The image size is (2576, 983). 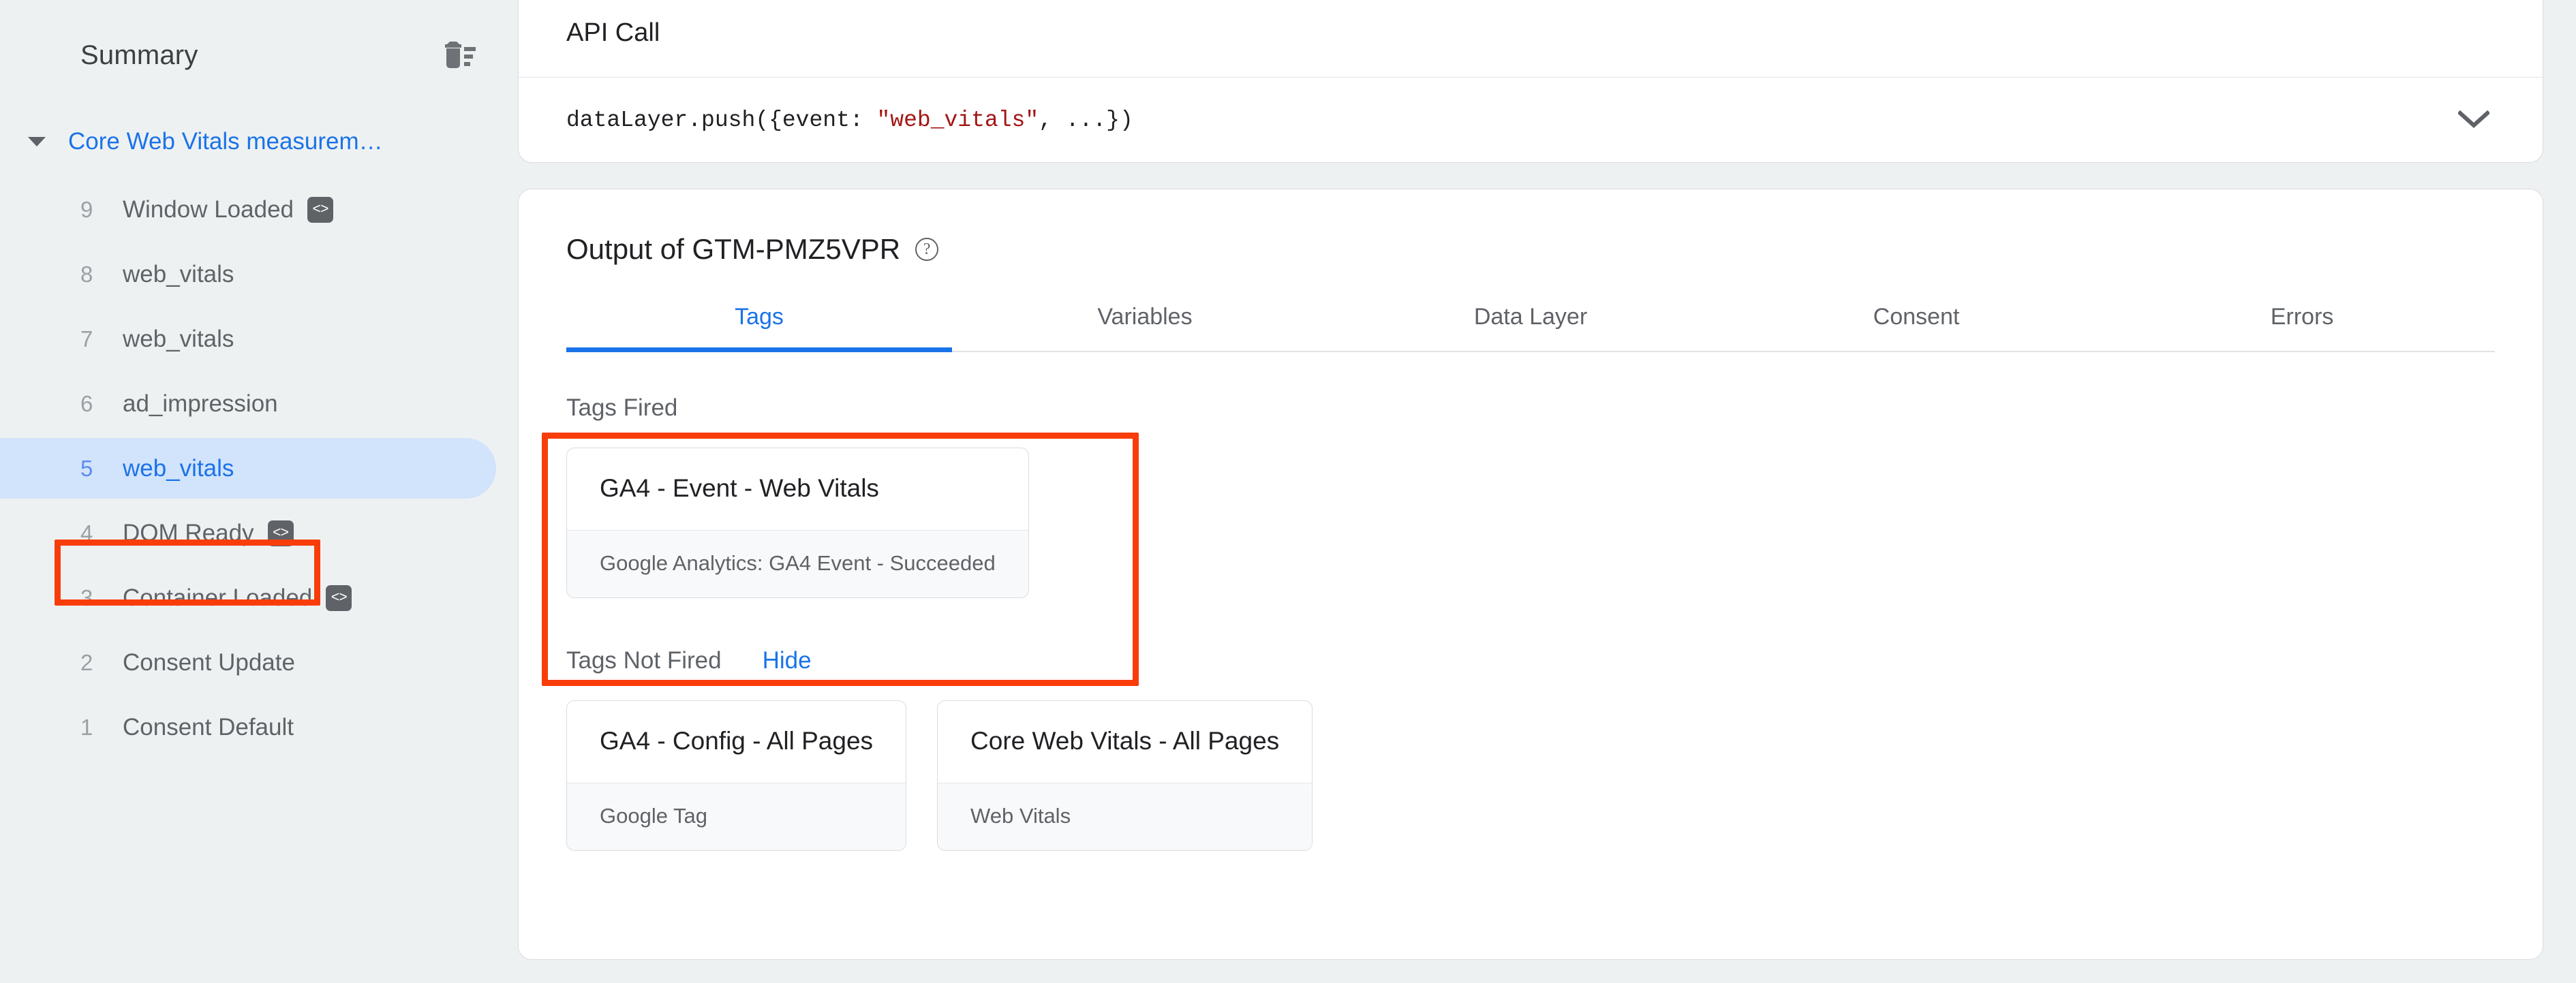 What do you see at coordinates (739, 488) in the screenshot?
I see `tag-card-name: GA4 - Event - Web Vitals` at bounding box center [739, 488].